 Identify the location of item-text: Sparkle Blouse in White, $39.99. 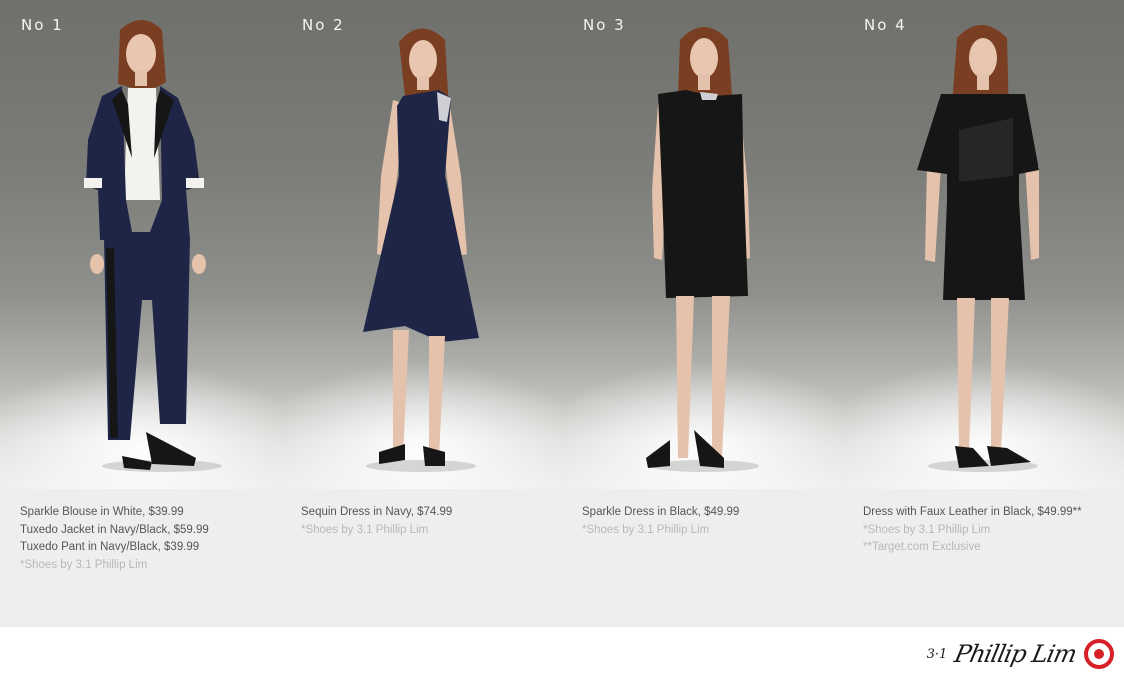
(140, 513).